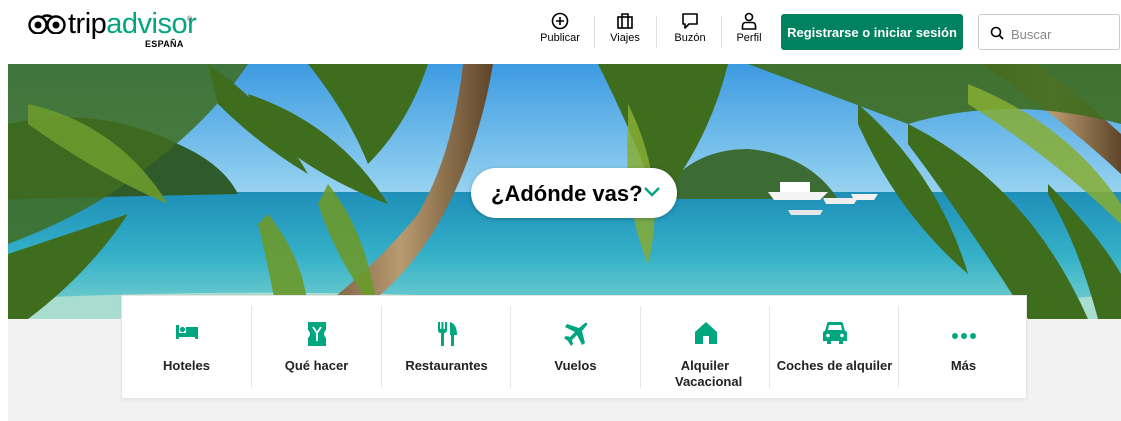 The width and height of the screenshot is (1121, 421). Describe the element at coordinates (1061, 34) in the screenshot. I see `search-input` at that location.